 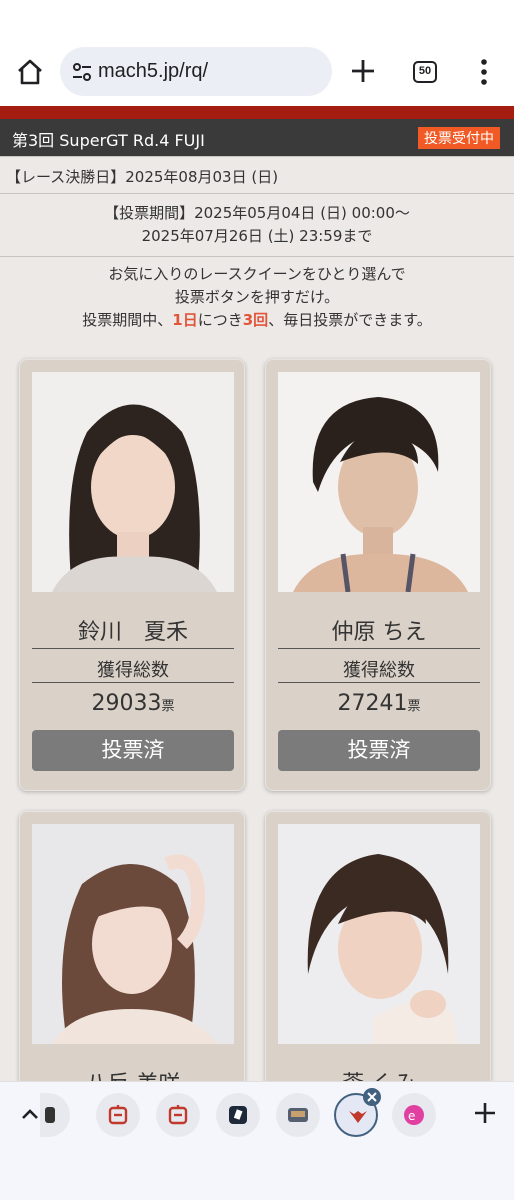 What do you see at coordinates (153, 71) in the screenshot?
I see `url-text: mach5.jp/rq/` at bounding box center [153, 71].